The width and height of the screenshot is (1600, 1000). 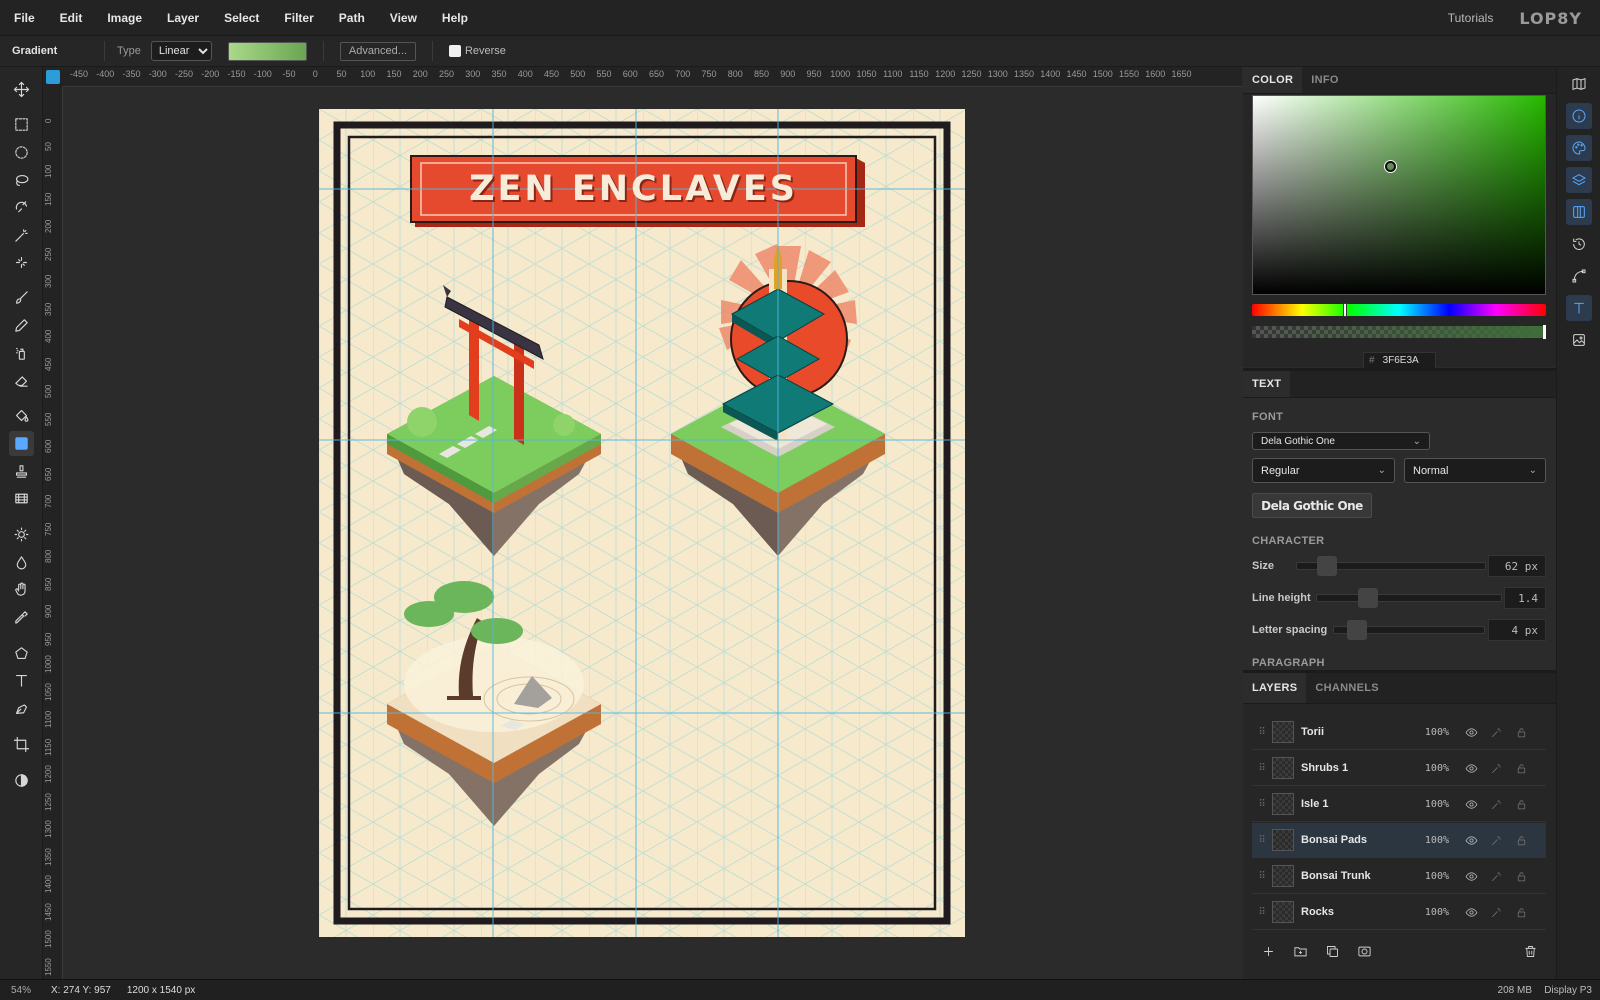 I want to click on menu-image: Image, so click(x=123, y=18).